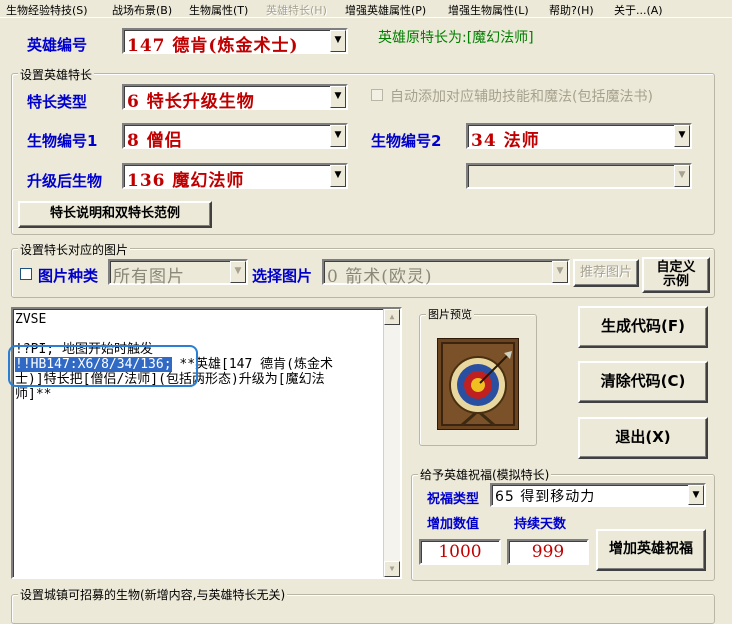 The image size is (732, 624). I want to click on scroll-down-icon: ▼, so click(392, 569).